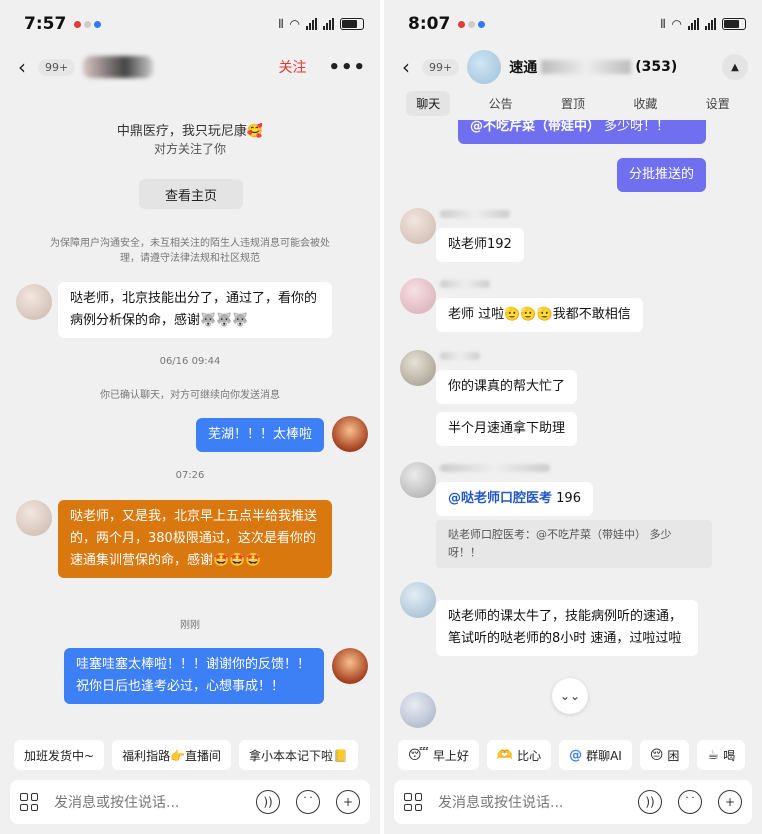 Image resolution: width=762 pixels, height=834 pixels. Describe the element at coordinates (118, 67) in the screenshot. I see `contact-name-blurred` at that location.